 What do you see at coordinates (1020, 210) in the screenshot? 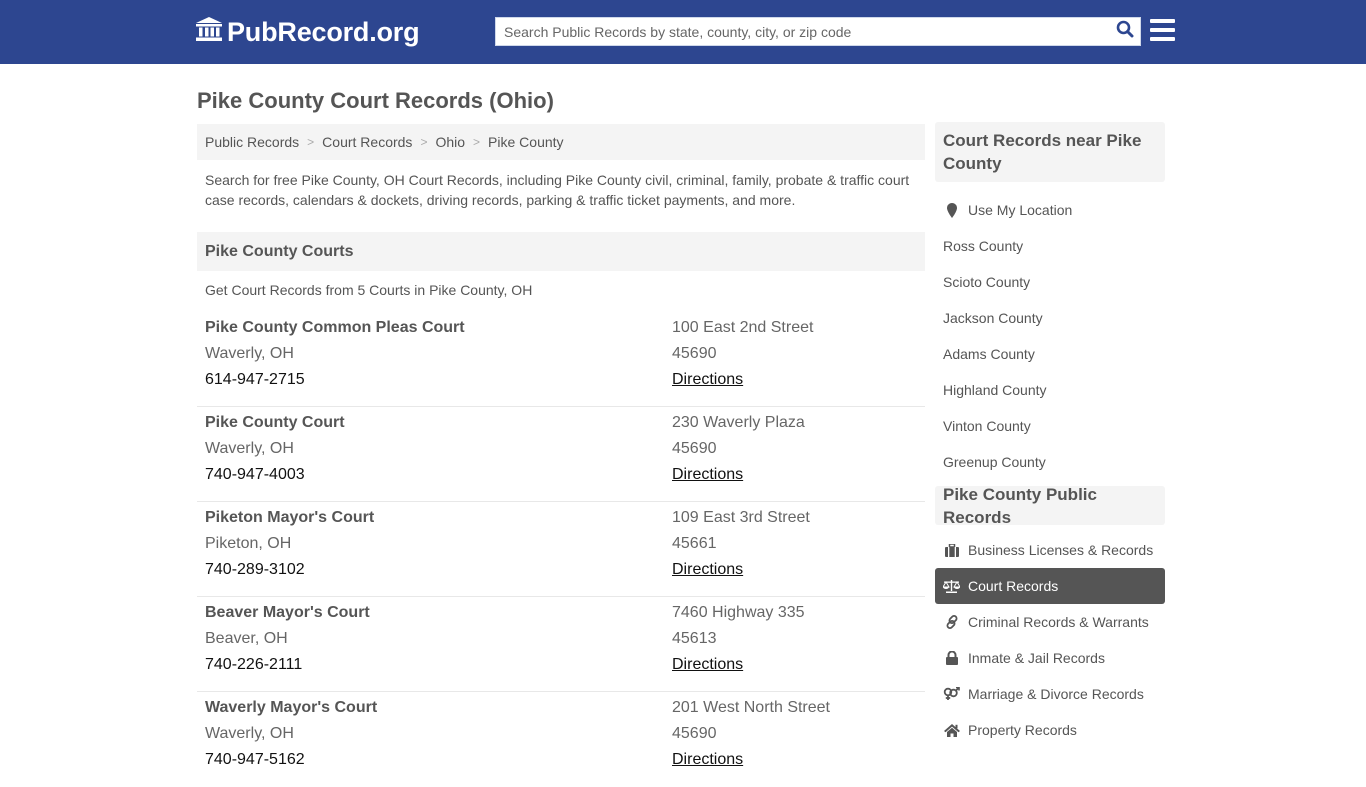
I see `use-my-location-label: Use My Location` at bounding box center [1020, 210].